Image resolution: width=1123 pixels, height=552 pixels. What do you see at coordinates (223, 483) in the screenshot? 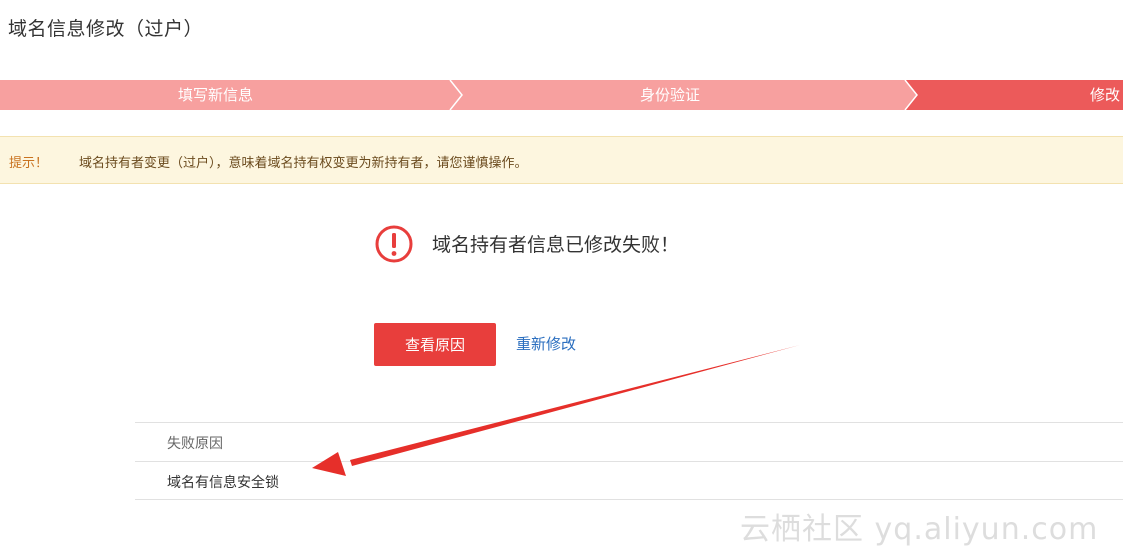
I see `reason-value: 域名有信息安全锁` at bounding box center [223, 483].